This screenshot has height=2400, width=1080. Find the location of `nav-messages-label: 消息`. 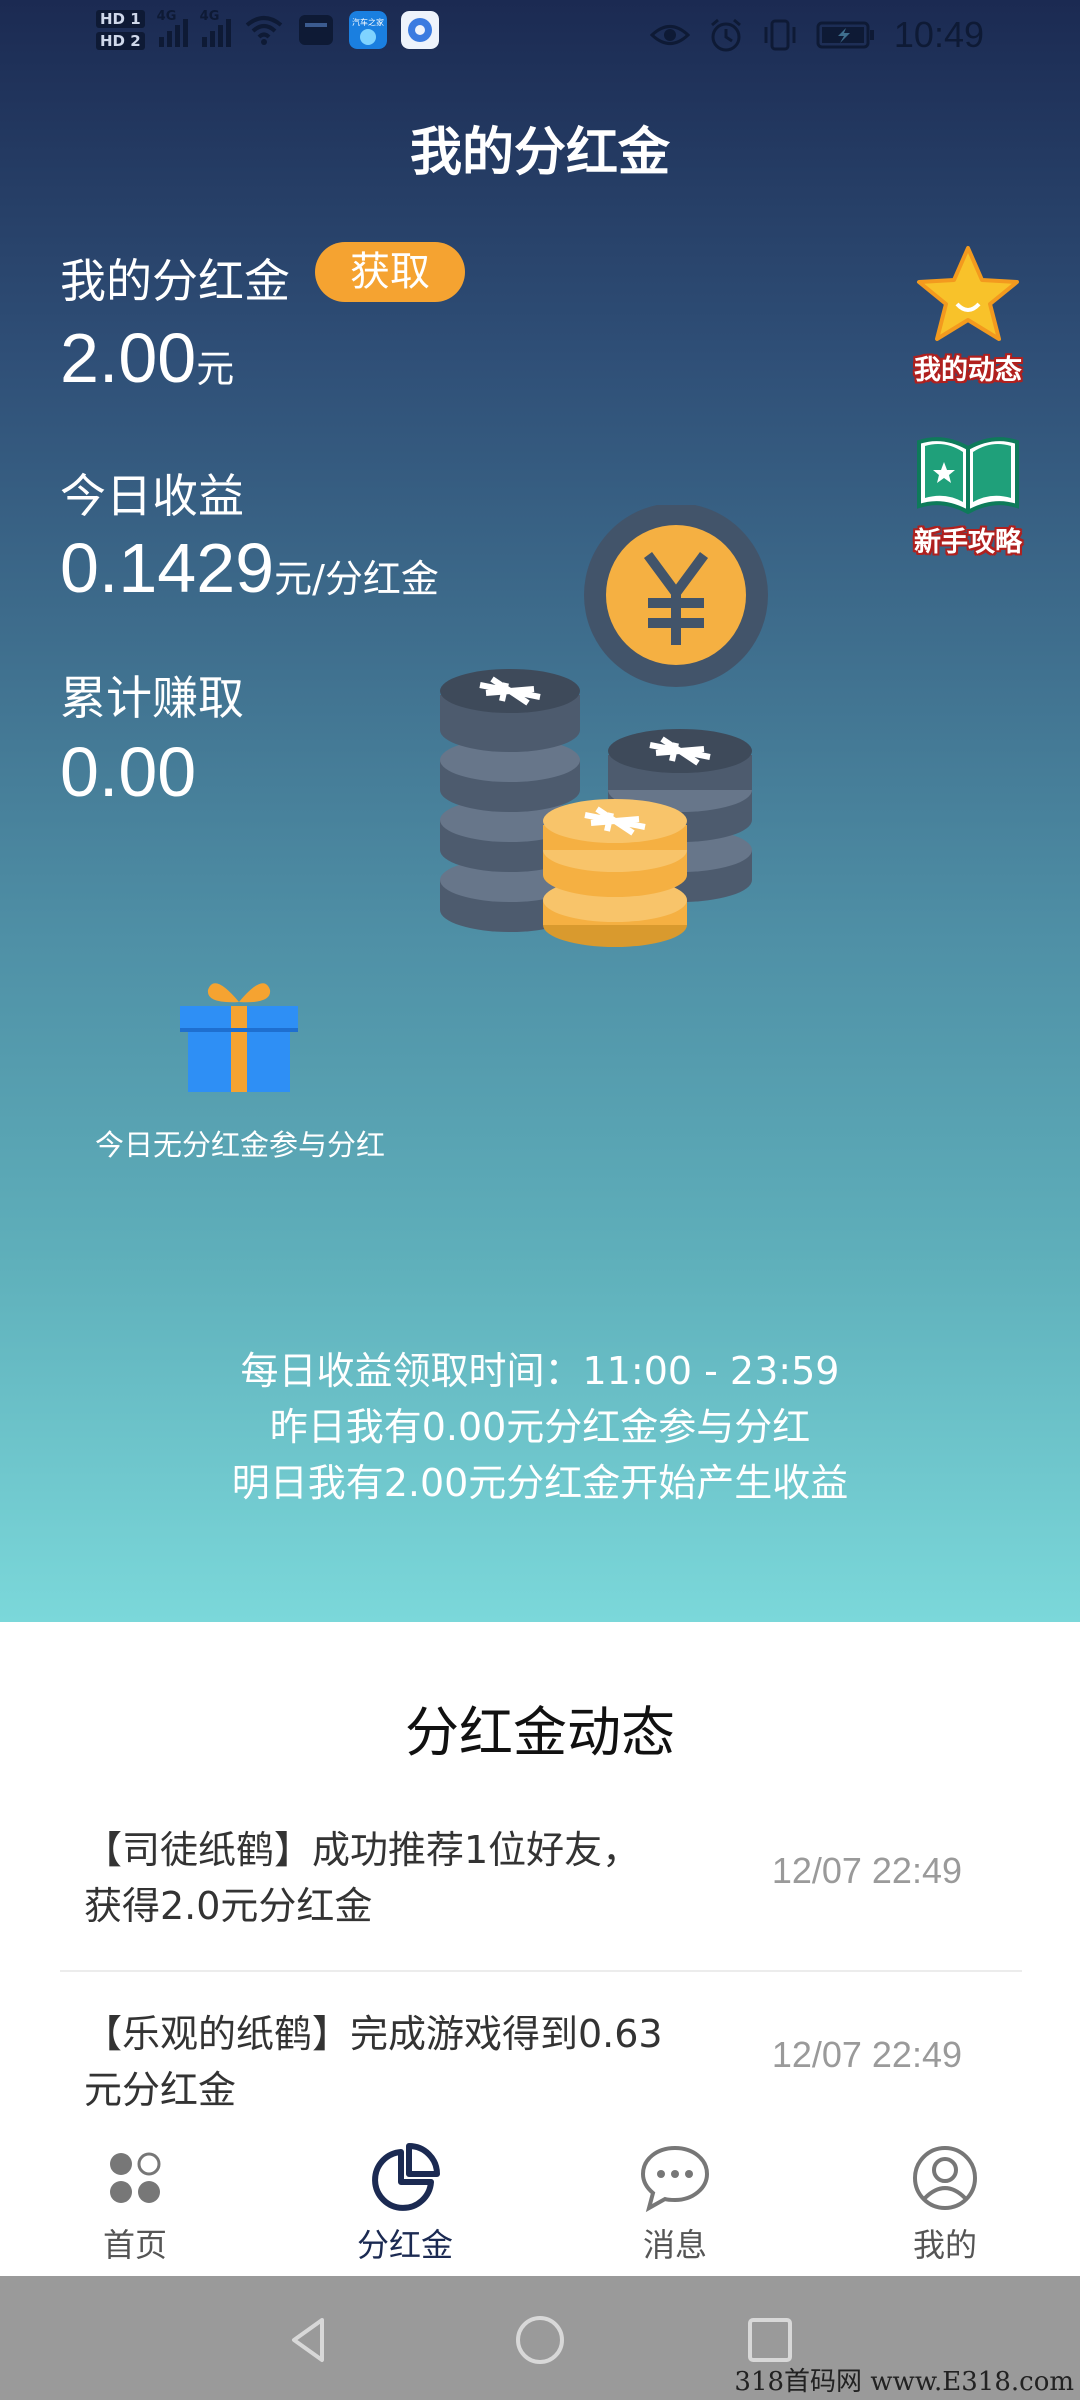

nav-messages-label: 消息 is located at coordinates (674, 2245).